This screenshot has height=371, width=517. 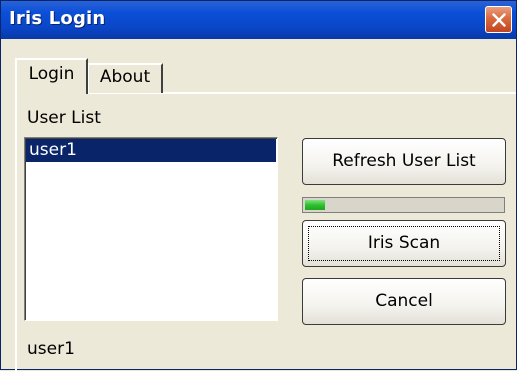 I want to click on iris-scan-button: Iris Scan, so click(x=404, y=243).